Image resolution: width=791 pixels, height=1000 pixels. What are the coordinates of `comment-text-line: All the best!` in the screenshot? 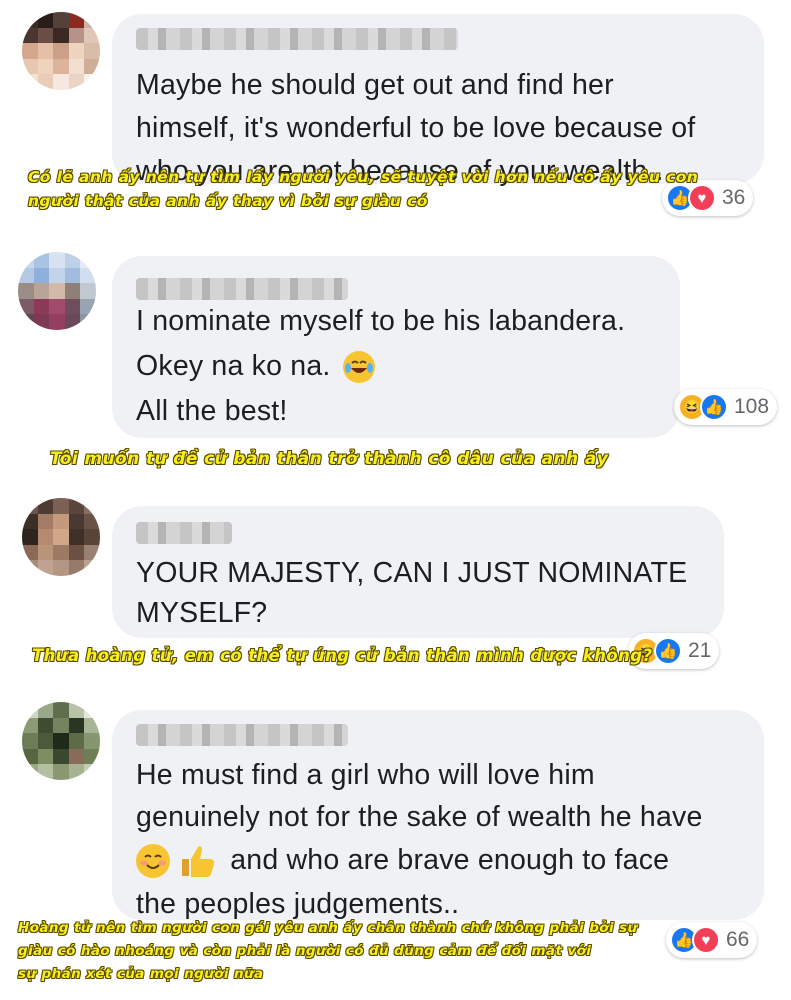 It's located at (212, 411).